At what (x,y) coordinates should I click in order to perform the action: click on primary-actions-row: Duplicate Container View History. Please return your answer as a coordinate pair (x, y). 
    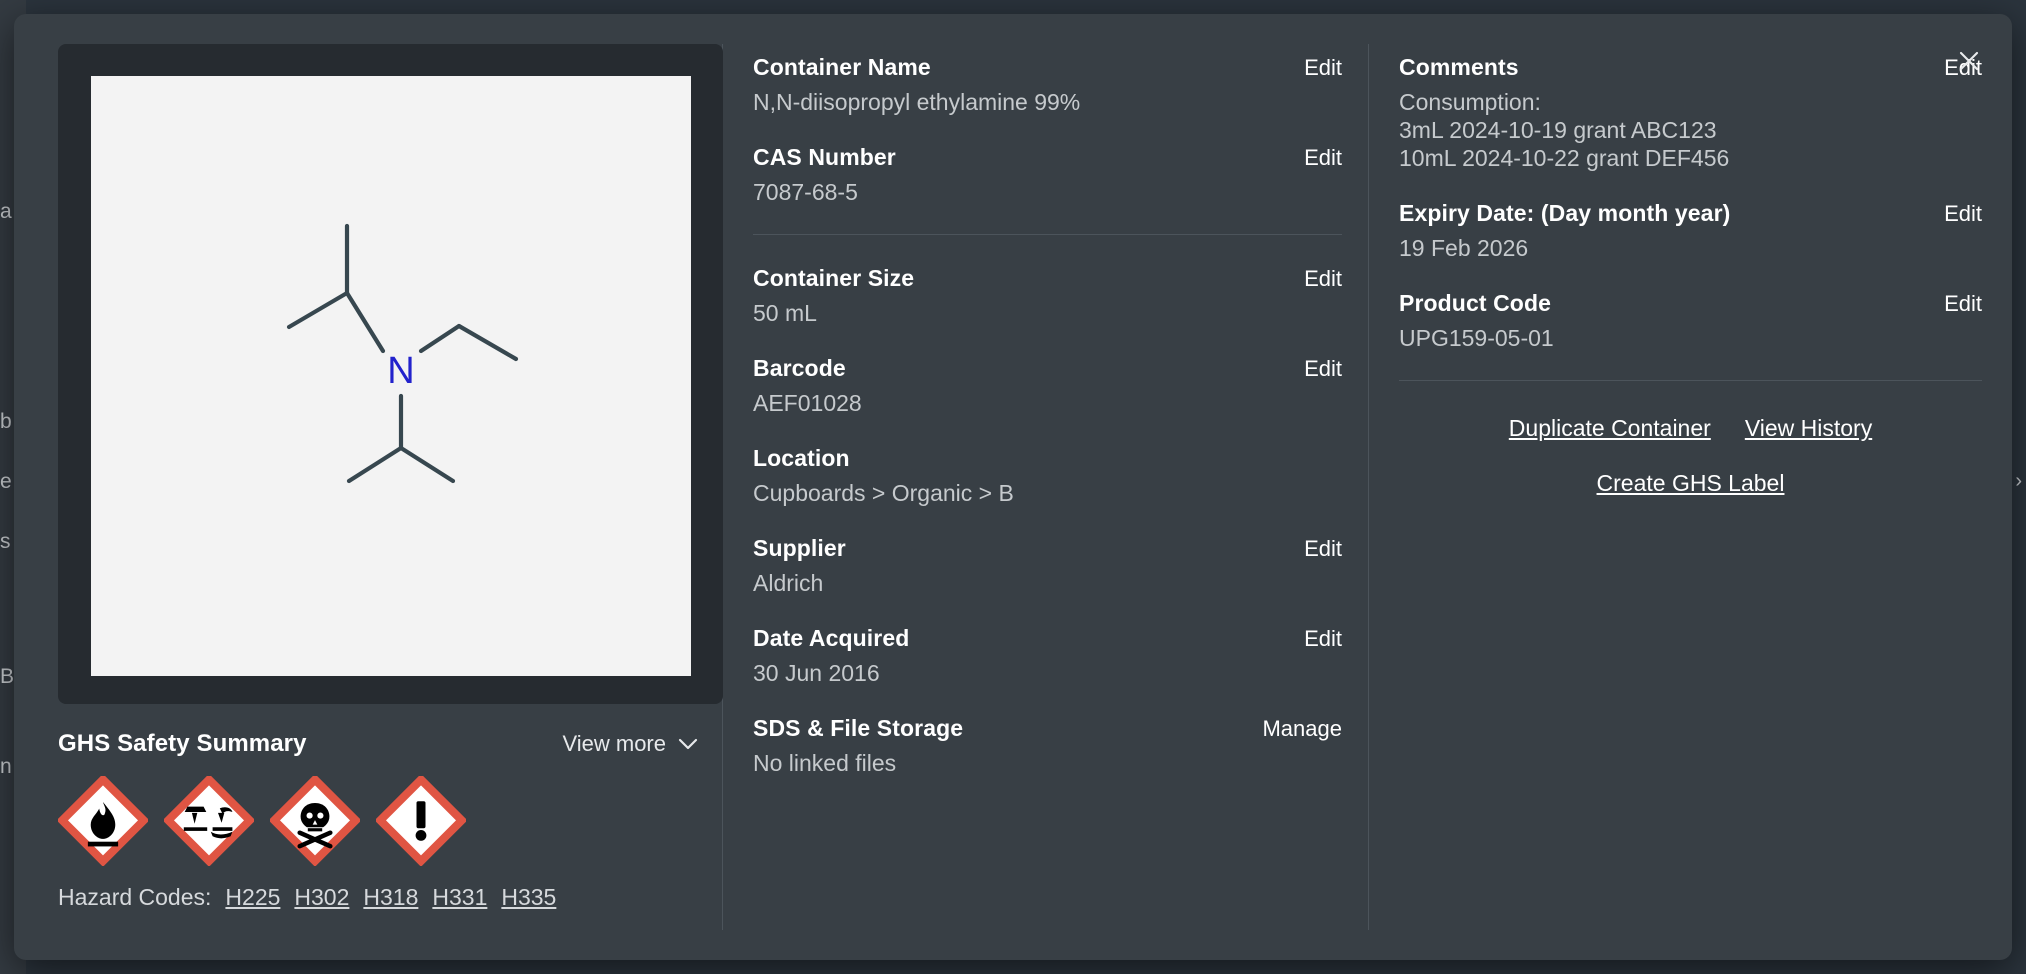
    Looking at the image, I should click on (1690, 428).